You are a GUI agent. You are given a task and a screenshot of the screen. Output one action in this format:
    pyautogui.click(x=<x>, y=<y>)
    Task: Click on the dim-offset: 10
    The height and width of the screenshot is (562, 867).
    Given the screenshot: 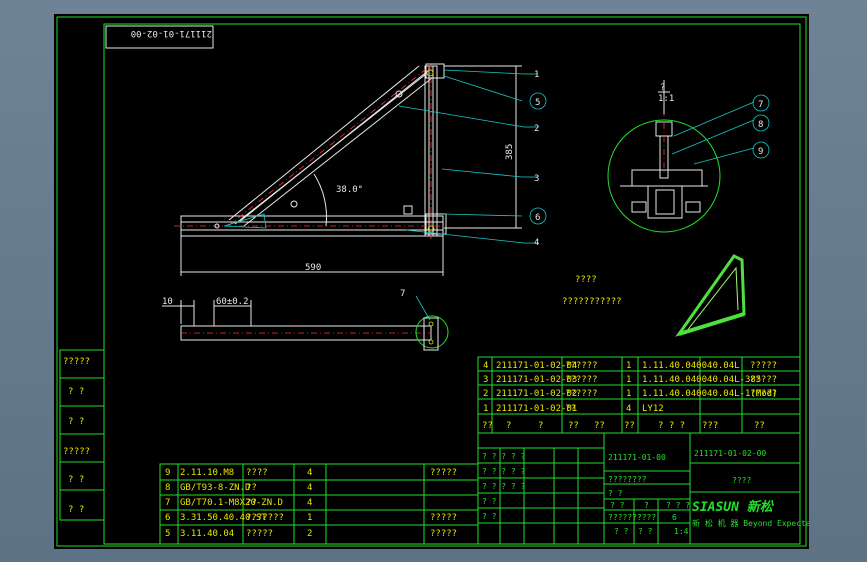 What is the action you would take?
    pyautogui.click(x=167, y=302)
    